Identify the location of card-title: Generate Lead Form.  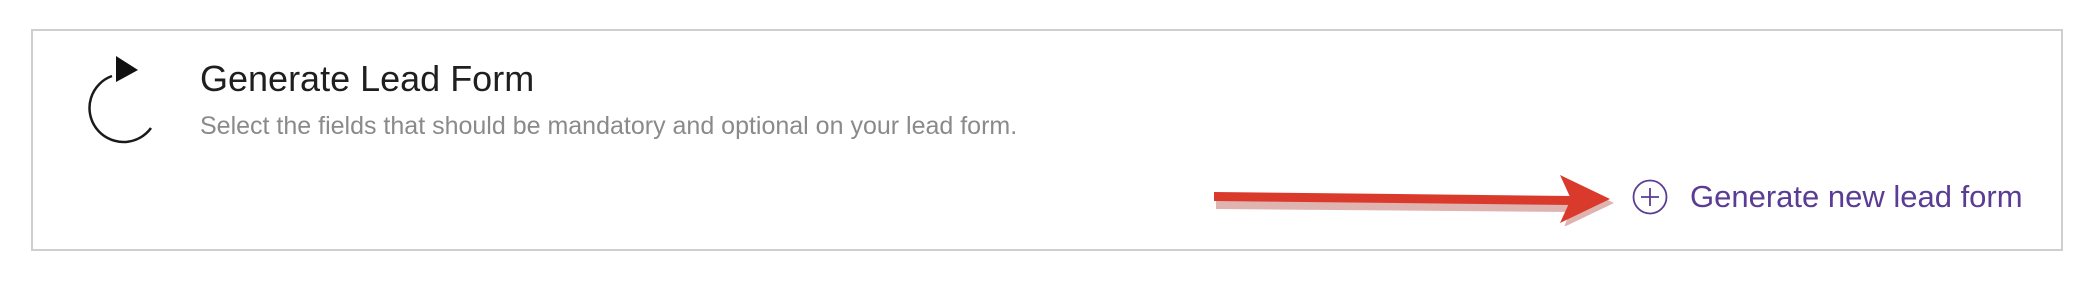
(367, 78).